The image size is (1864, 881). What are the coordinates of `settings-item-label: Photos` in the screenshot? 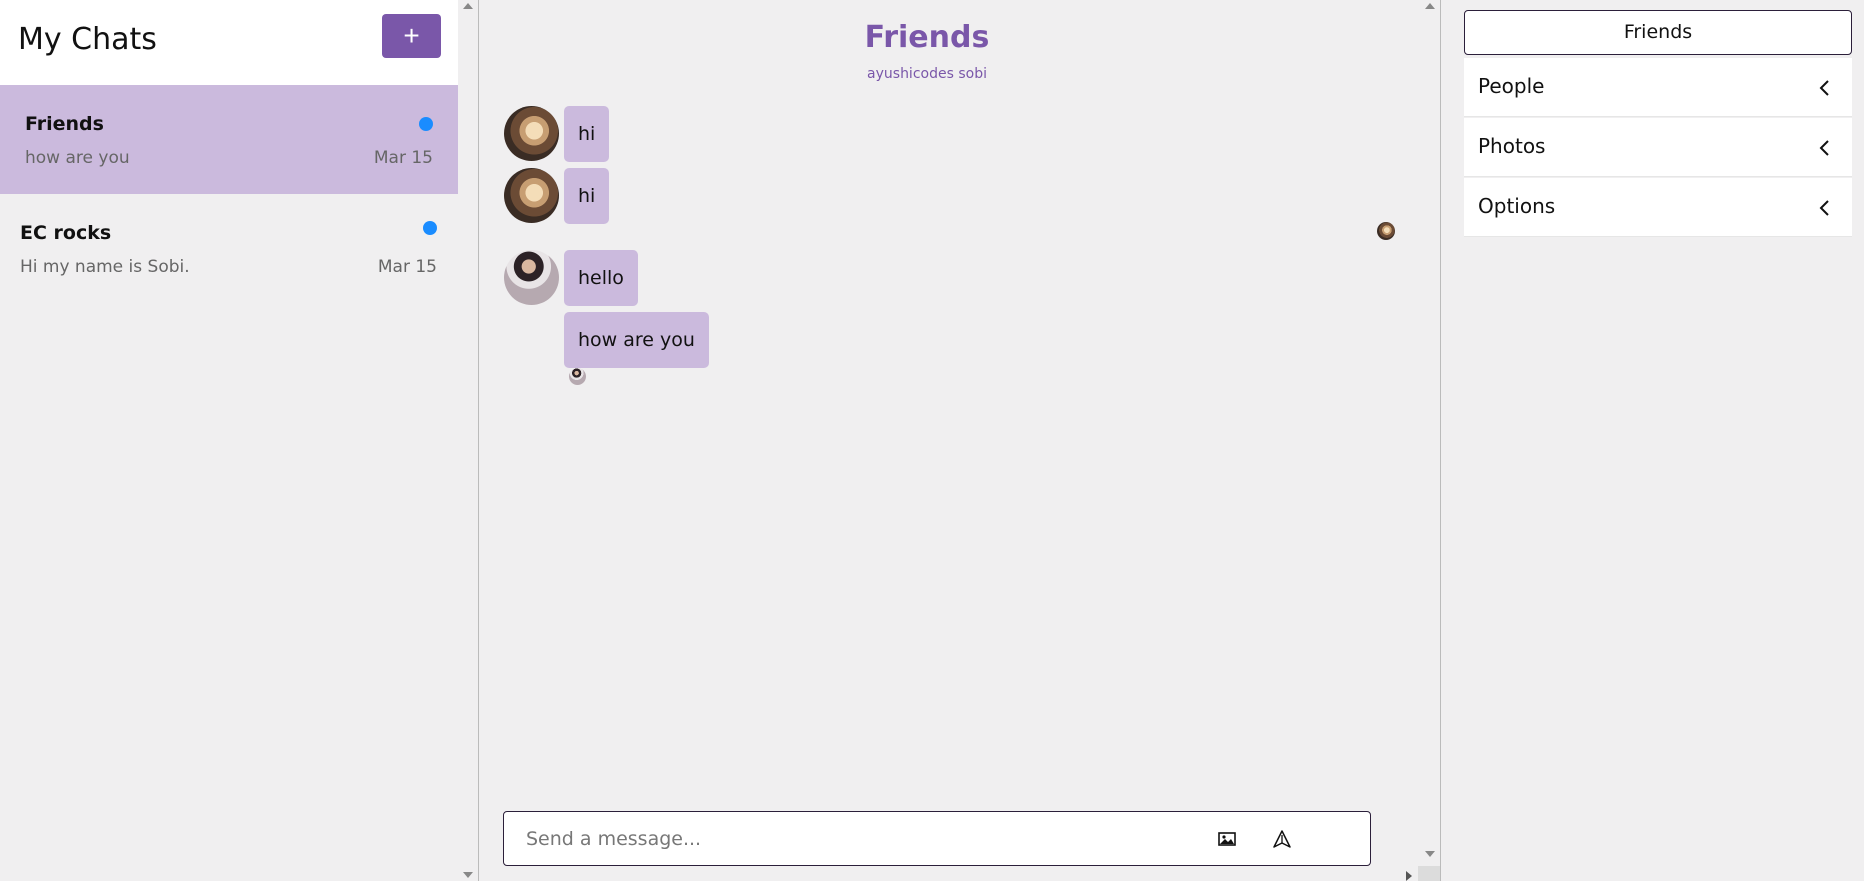 It's located at (1512, 146).